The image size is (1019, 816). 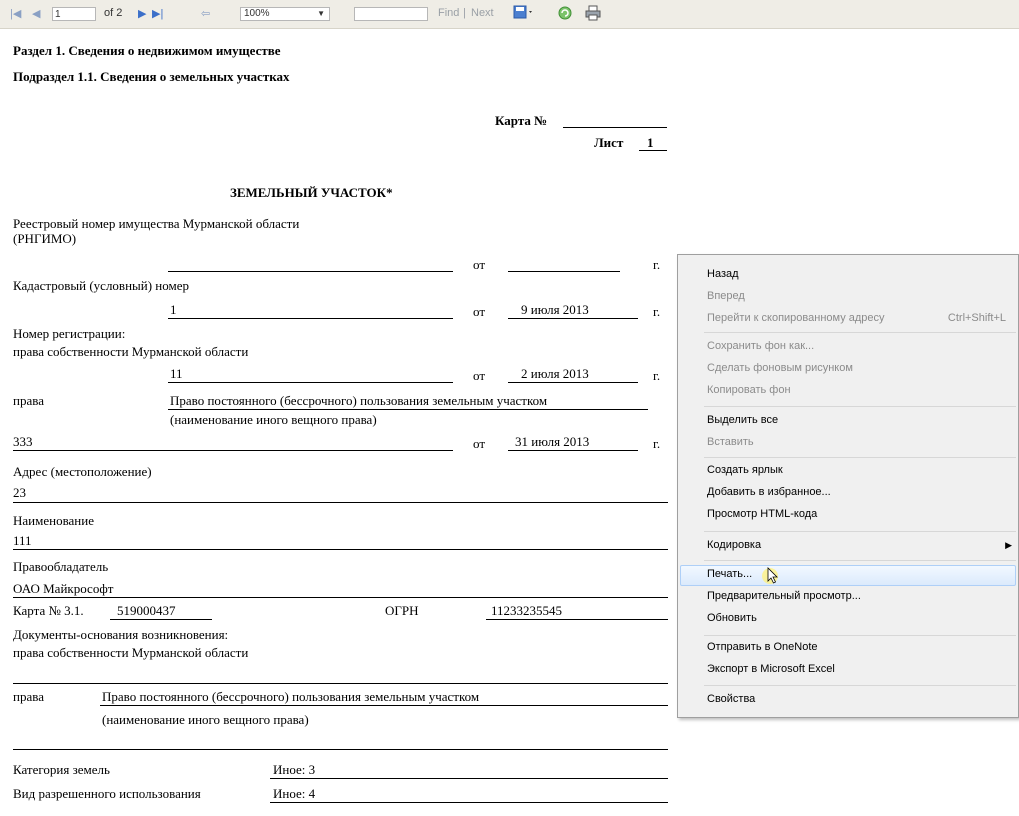 What do you see at coordinates (257, 13) in the screenshot?
I see `zoom-value: 100%` at bounding box center [257, 13].